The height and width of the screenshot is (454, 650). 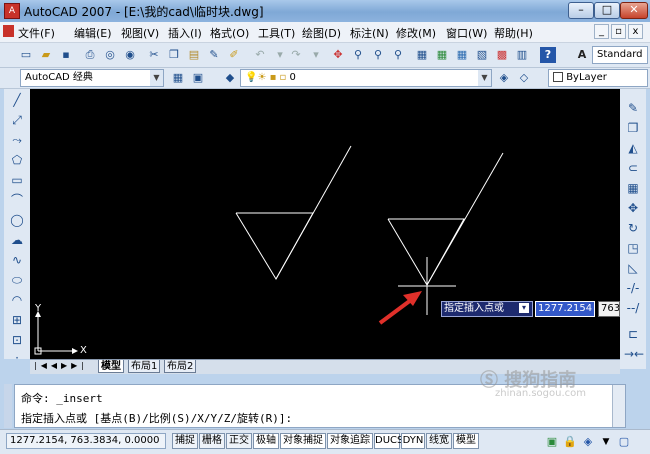 I want to click on redo-dropdown-icon: ▾, so click(x=316, y=55).